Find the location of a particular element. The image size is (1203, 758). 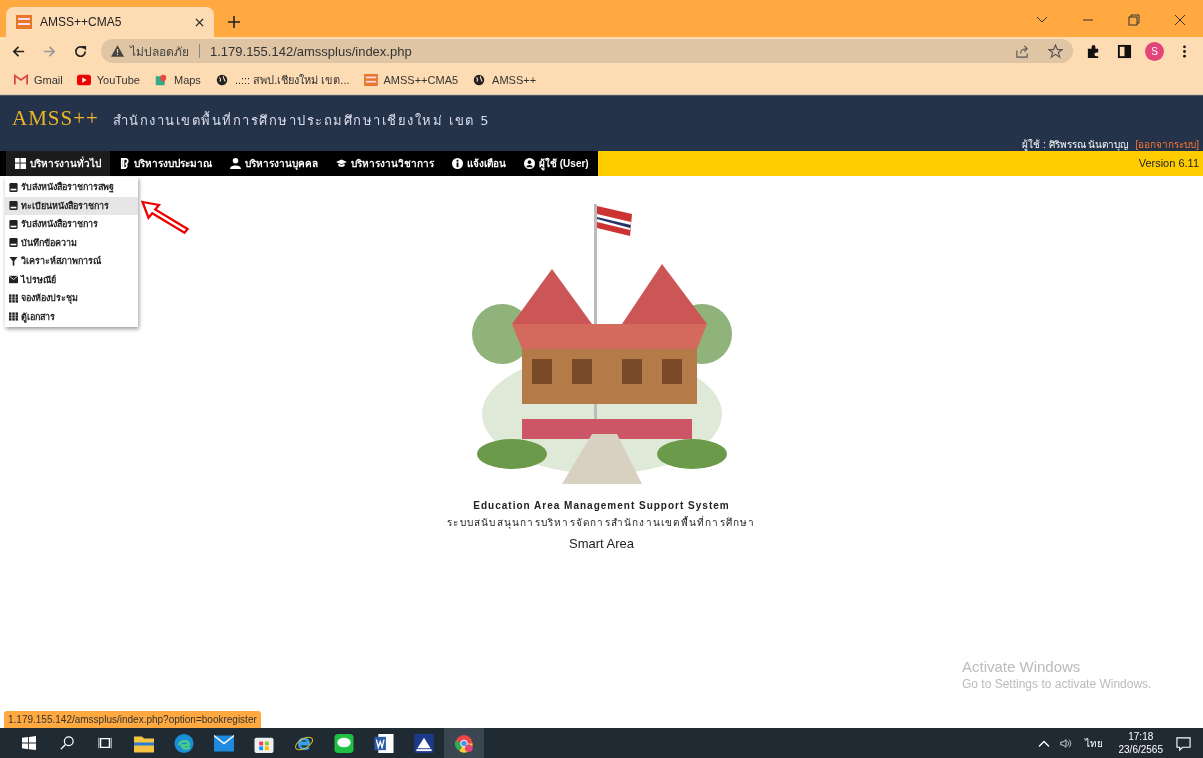

map-pin-icon is located at coordinates (160, 79).